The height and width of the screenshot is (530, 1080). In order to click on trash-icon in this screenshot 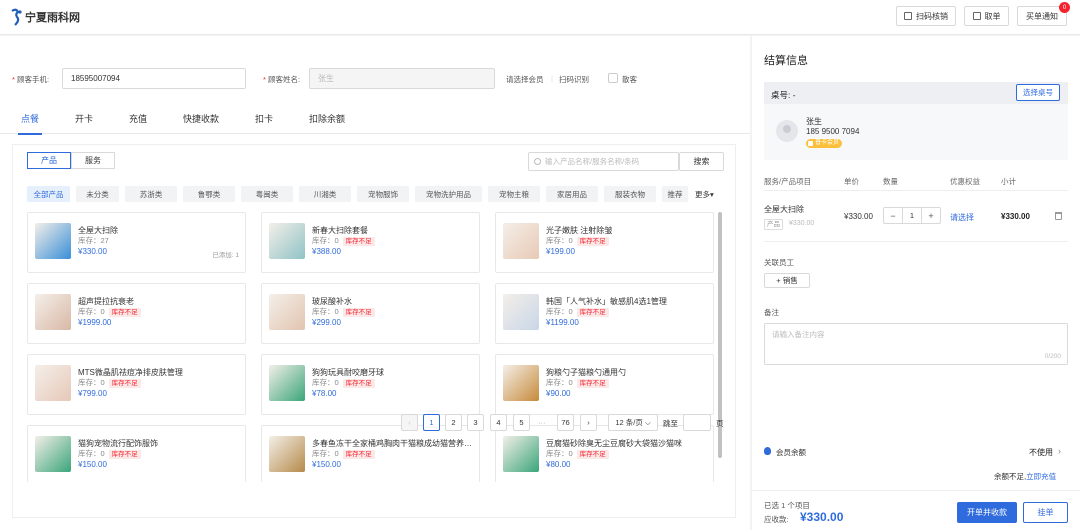, I will do `click(1058, 216)`.